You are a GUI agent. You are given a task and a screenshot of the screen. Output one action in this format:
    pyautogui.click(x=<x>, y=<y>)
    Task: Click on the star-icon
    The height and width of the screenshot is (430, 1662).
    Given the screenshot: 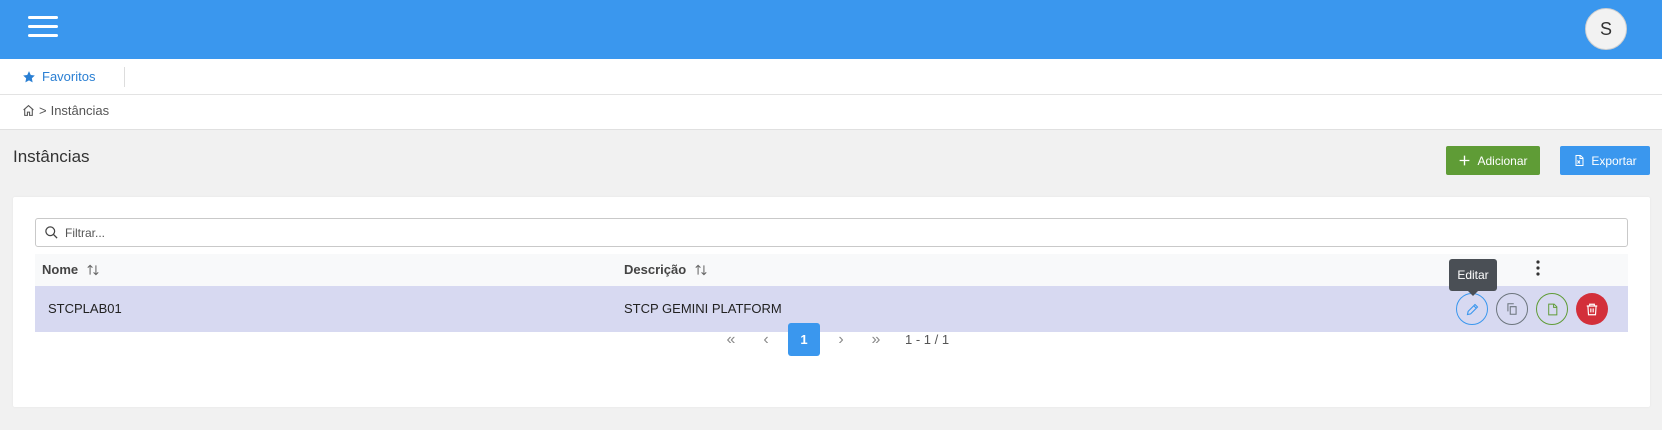 What is the action you would take?
    pyautogui.click(x=29, y=76)
    